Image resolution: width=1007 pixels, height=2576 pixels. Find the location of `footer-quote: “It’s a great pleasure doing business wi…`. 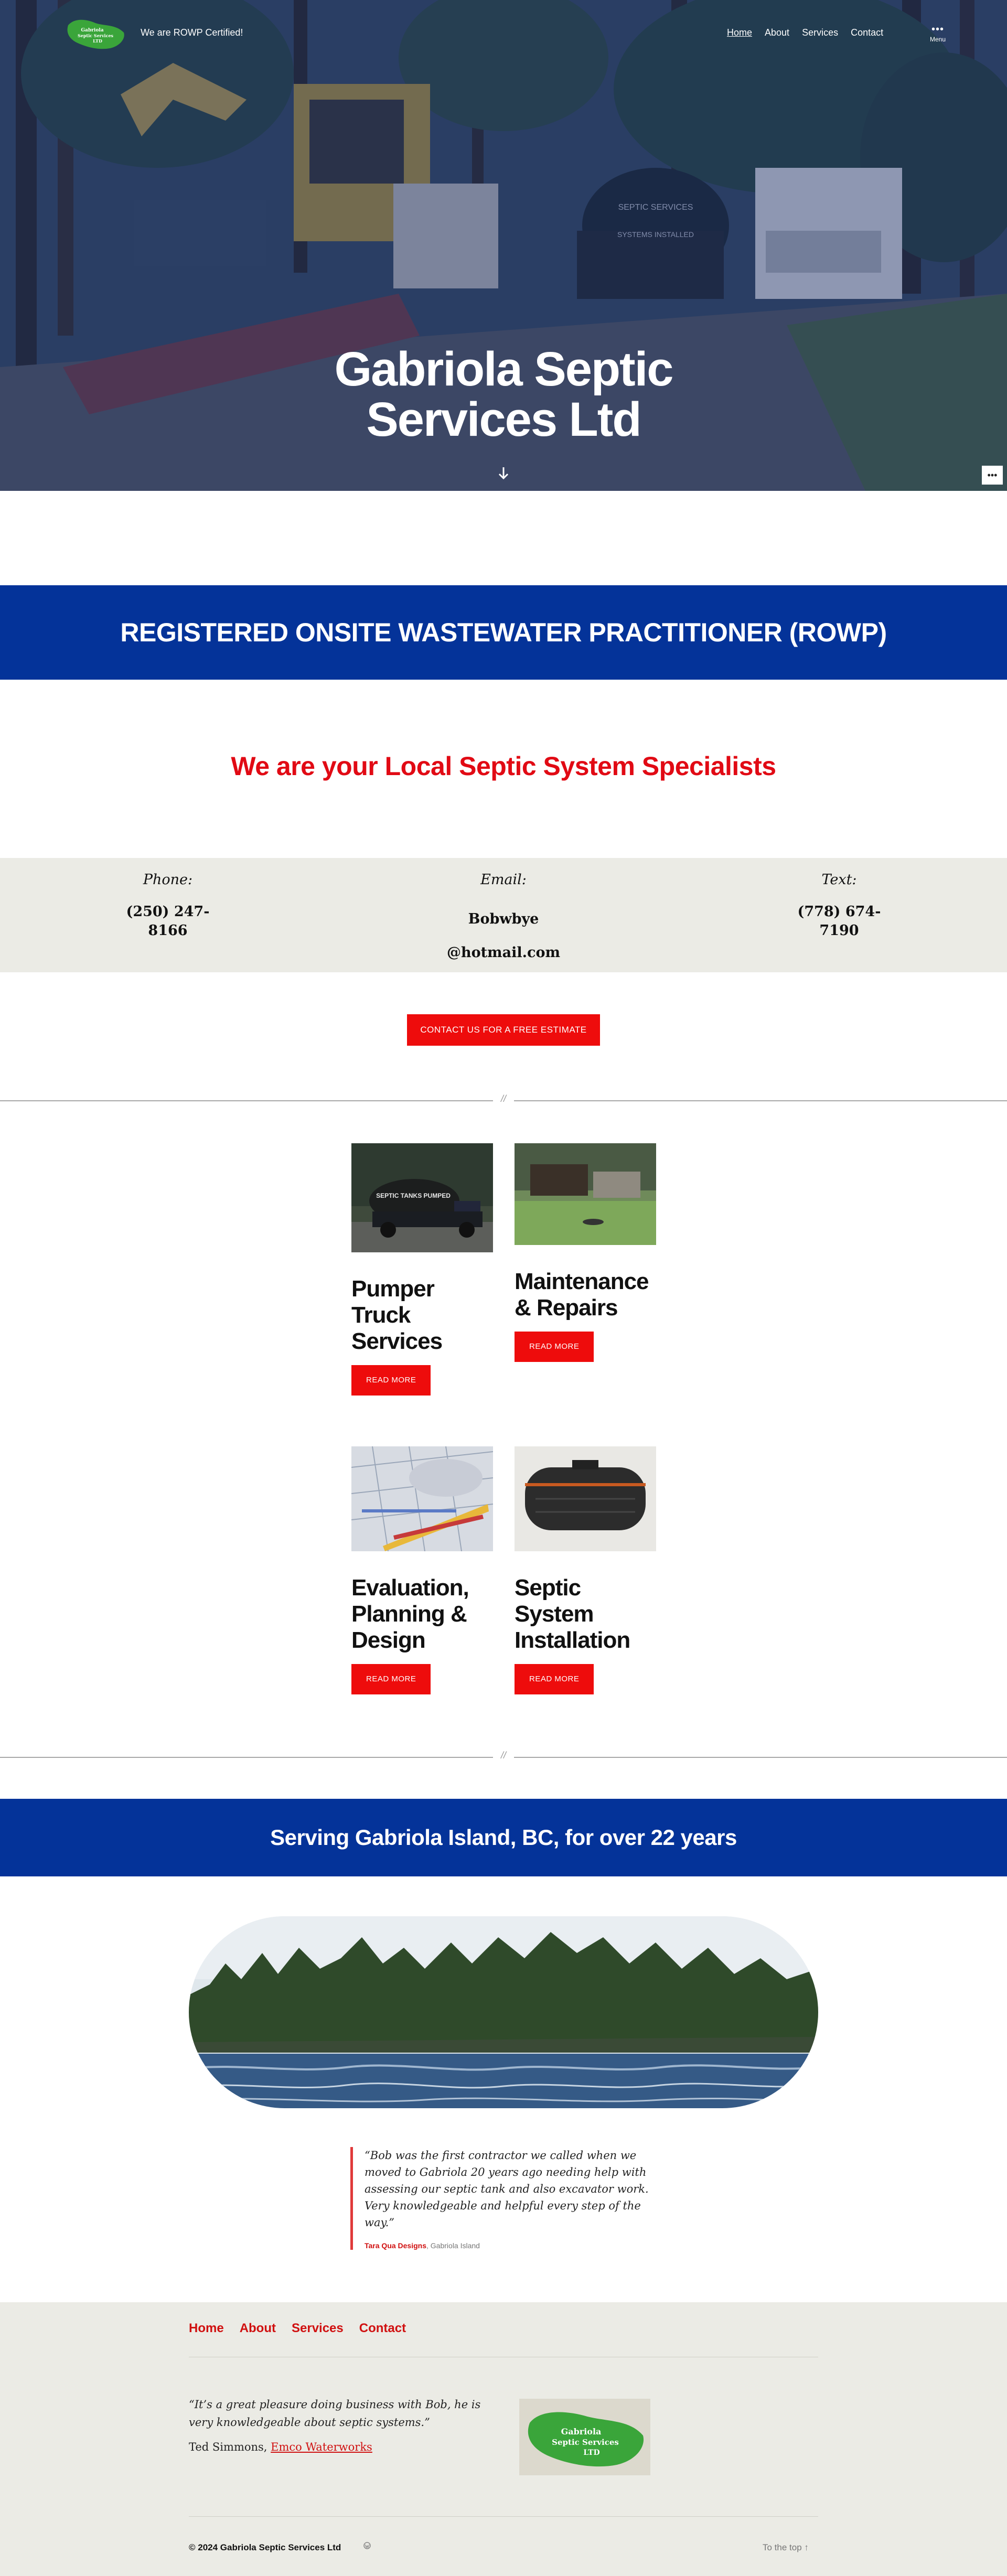

footer-quote: “It’s a great pleasure doing business wi… is located at coordinates (335, 2413).